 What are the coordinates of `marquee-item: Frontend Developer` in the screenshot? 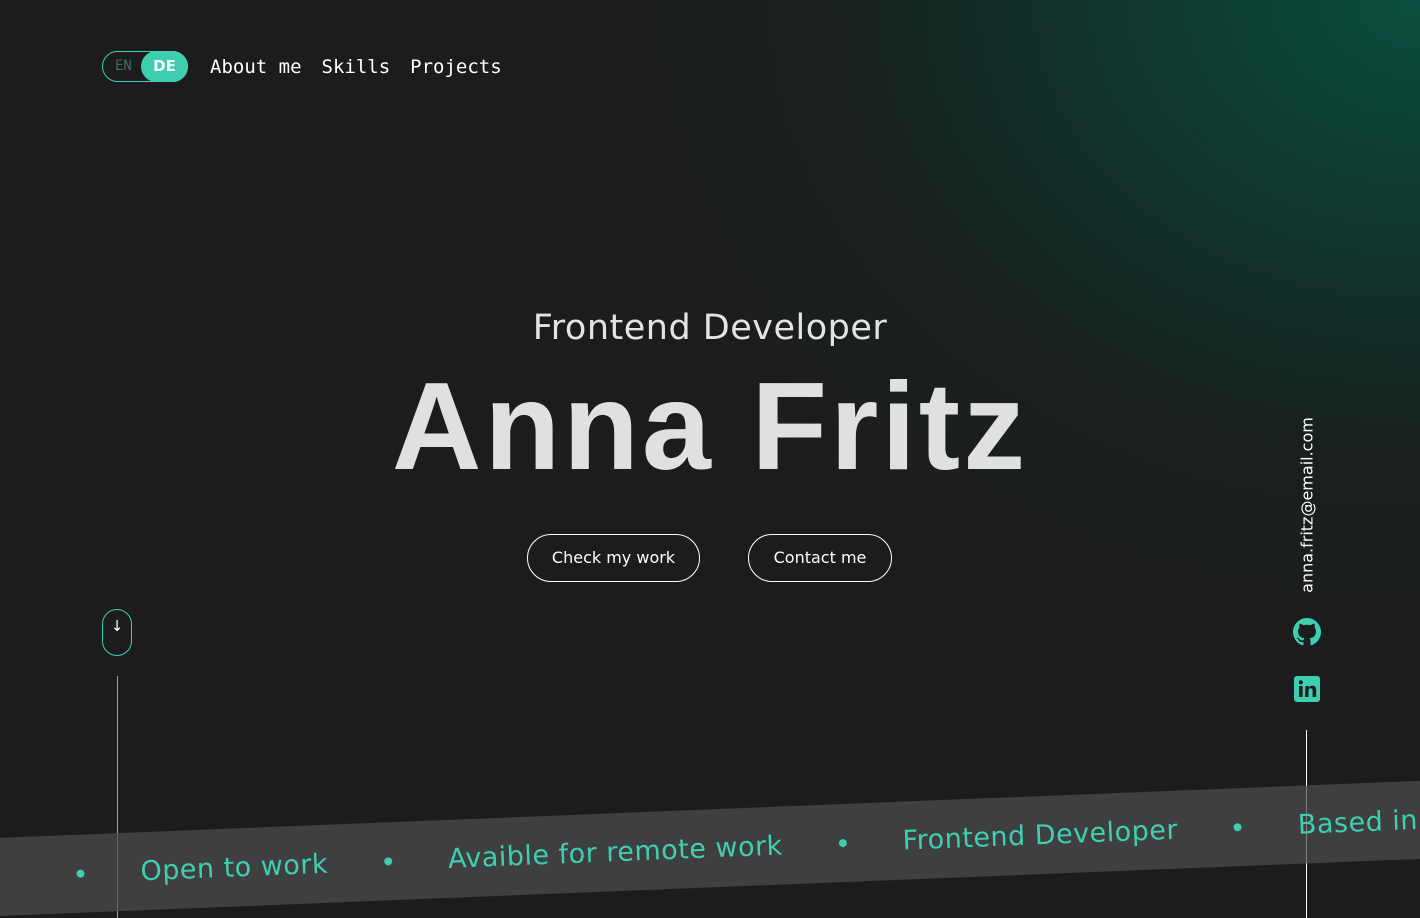 It's located at (1040, 835).